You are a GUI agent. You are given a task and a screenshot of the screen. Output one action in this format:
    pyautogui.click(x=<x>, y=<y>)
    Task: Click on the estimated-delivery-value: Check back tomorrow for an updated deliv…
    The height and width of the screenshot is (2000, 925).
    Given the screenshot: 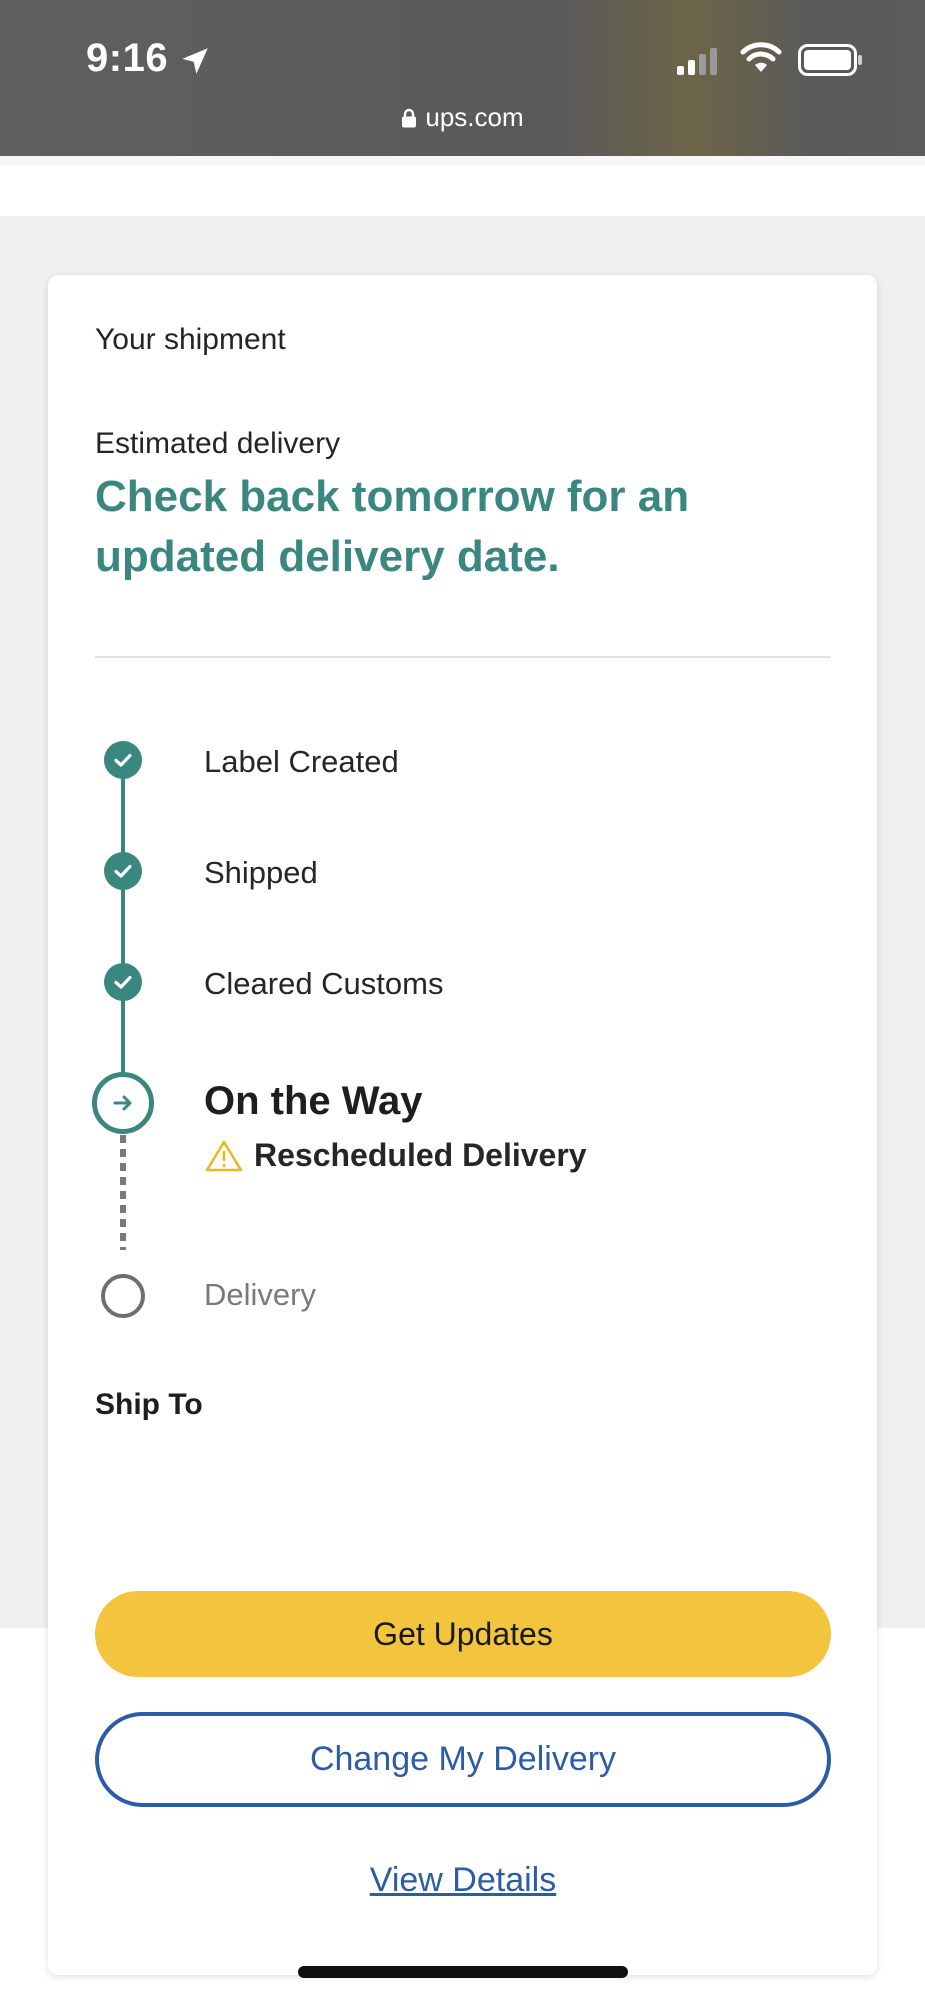 What is the action you would take?
    pyautogui.click(x=392, y=526)
    